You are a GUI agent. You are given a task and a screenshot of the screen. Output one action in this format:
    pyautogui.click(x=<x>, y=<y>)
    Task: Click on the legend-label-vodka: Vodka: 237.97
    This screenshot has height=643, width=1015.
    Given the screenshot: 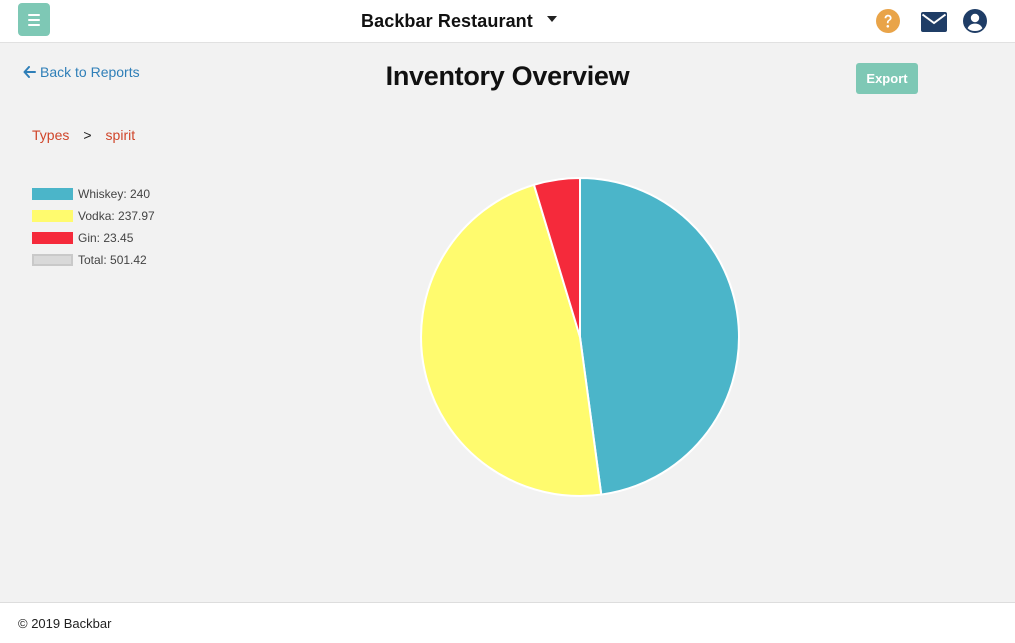 What is the action you would take?
    pyautogui.click(x=116, y=216)
    